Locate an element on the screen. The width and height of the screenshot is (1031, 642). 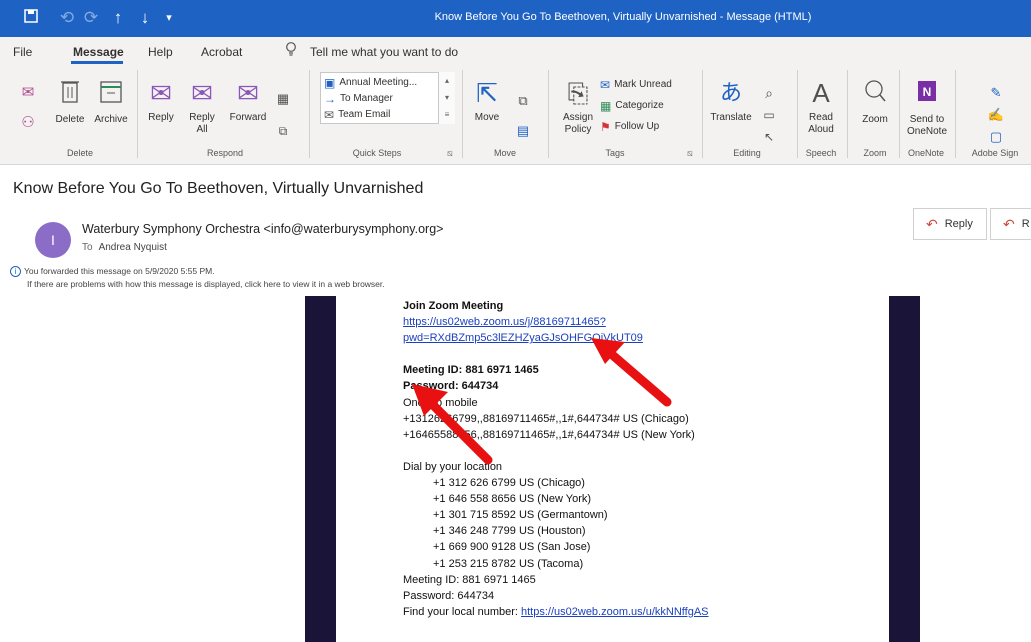
more-icon: ⧉ is located at coordinates (283, 131).